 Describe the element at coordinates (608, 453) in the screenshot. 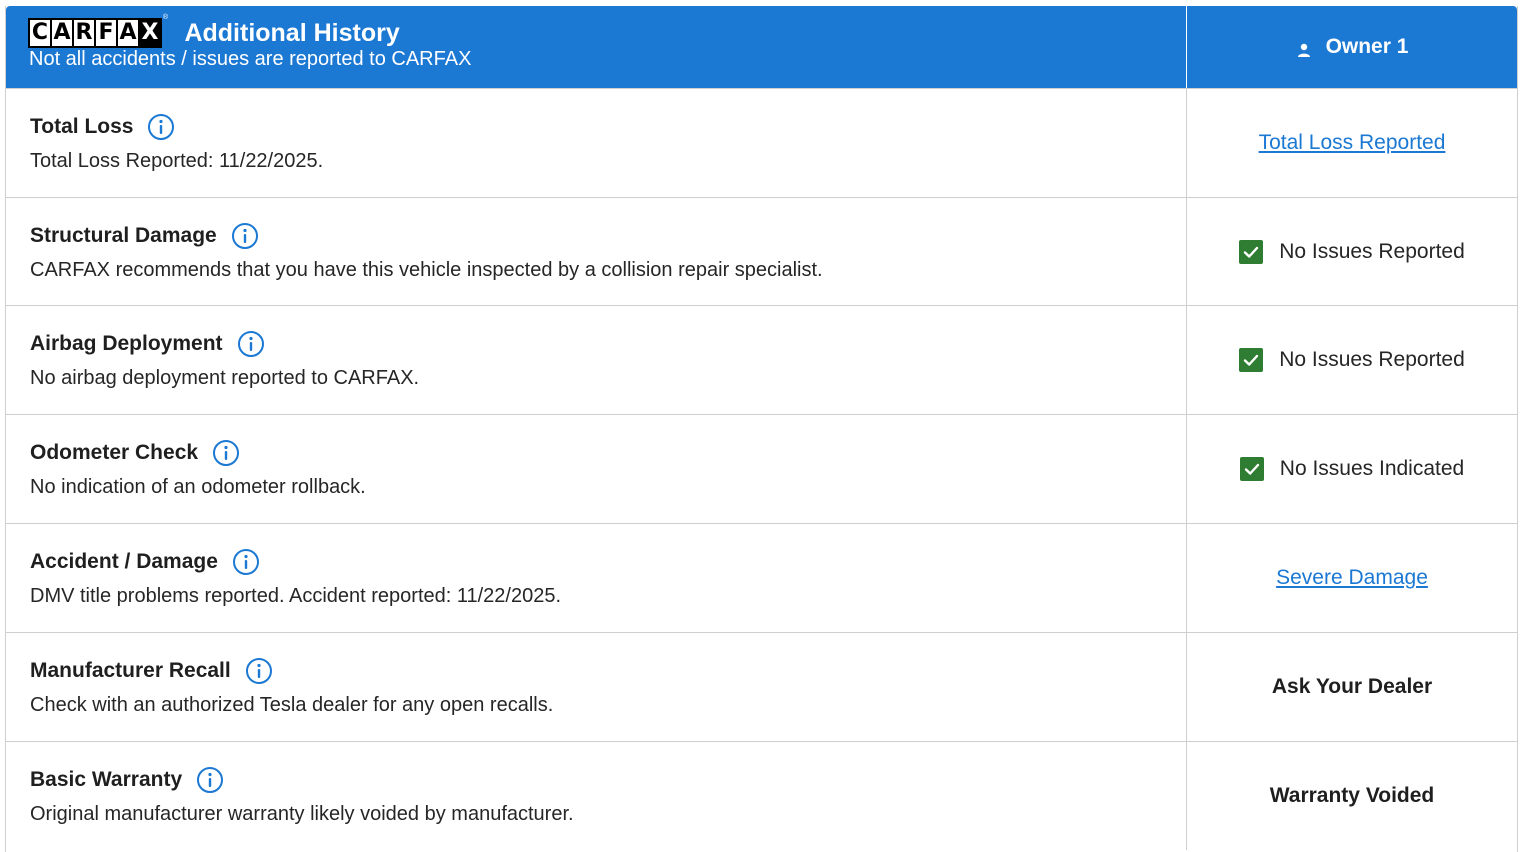

I see `row-title-wrap: Odometer Check` at that location.